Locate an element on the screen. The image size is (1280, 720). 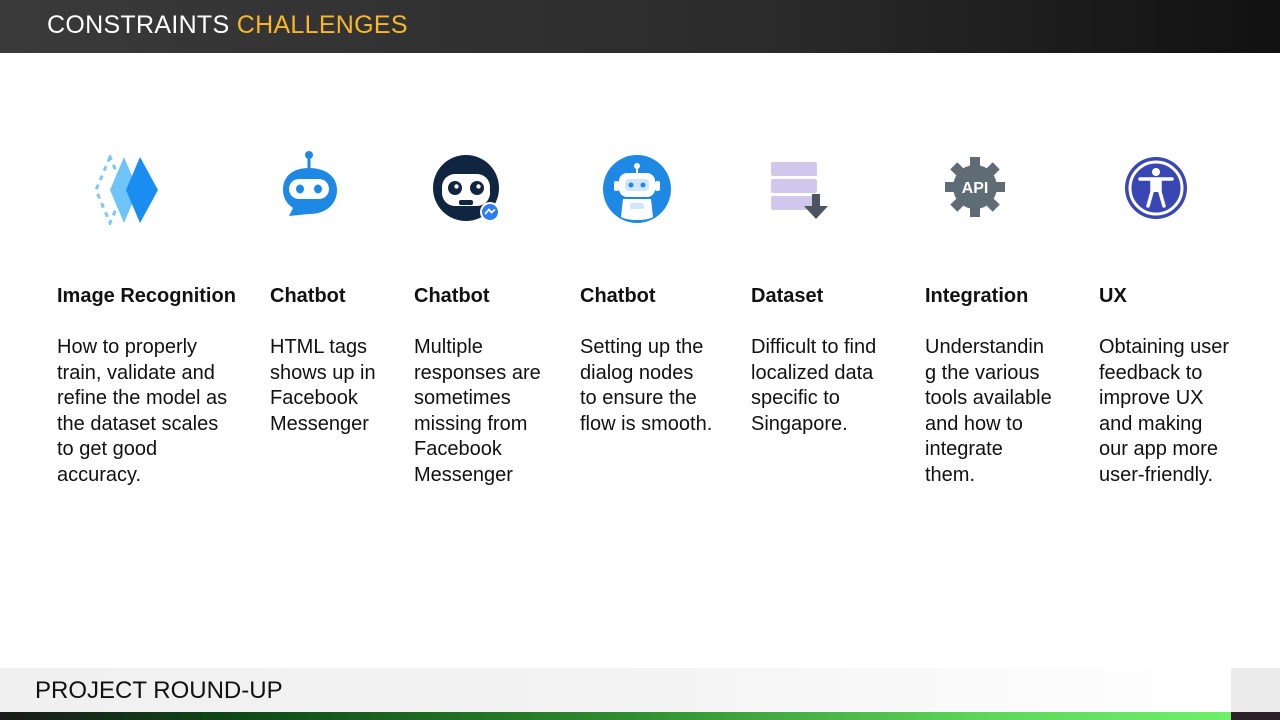
footer-accent-bar is located at coordinates (615, 716).